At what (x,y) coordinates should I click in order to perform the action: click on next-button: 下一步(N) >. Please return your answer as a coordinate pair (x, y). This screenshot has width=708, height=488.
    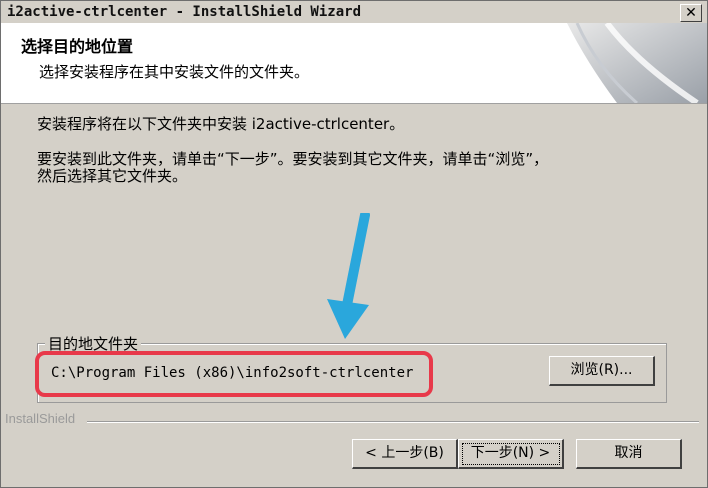
    Looking at the image, I should click on (511, 454).